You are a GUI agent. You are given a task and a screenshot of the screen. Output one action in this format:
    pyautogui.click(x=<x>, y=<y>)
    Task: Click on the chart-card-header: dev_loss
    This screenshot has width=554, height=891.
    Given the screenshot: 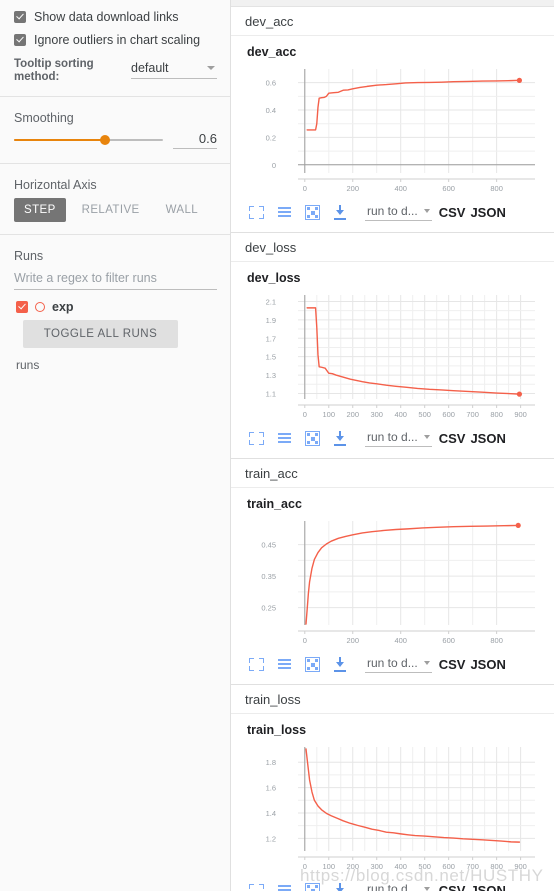 What is the action you would take?
    pyautogui.click(x=392, y=247)
    